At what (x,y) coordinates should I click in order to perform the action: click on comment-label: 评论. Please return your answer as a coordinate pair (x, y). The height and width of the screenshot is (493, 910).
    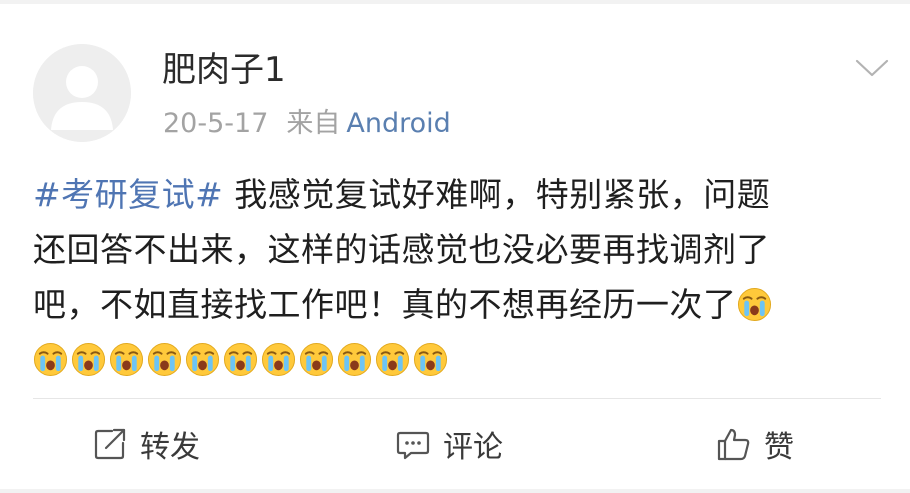
    Looking at the image, I should click on (473, 447).